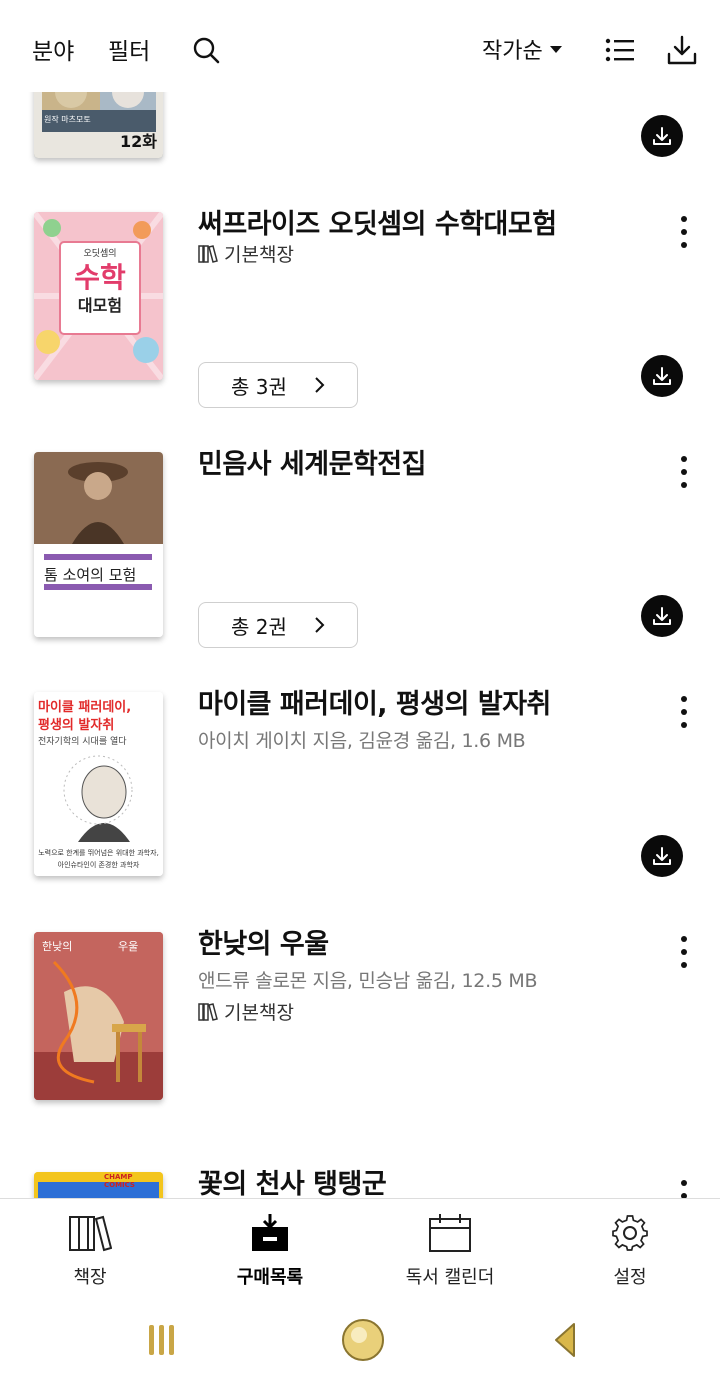 This screenshot has width=720, height=1382. I want to click on home-icon, so click(363, 1340).